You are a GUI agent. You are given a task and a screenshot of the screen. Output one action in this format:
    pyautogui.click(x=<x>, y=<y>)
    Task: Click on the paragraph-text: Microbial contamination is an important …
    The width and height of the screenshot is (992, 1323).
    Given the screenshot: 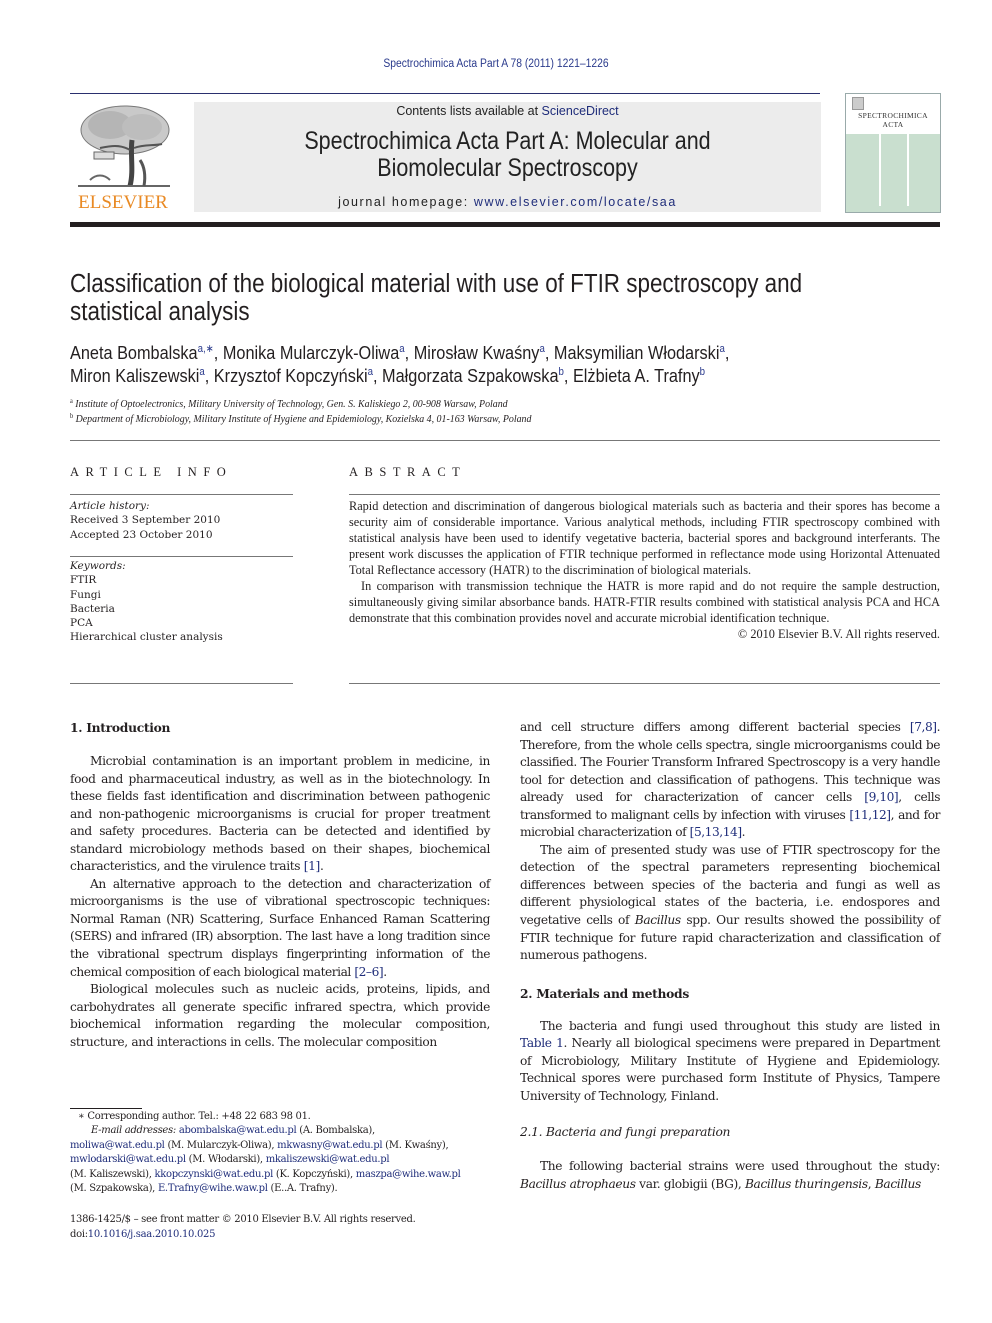 What is the action you would take?
    pyautogui.click(x=280, y=814)
    